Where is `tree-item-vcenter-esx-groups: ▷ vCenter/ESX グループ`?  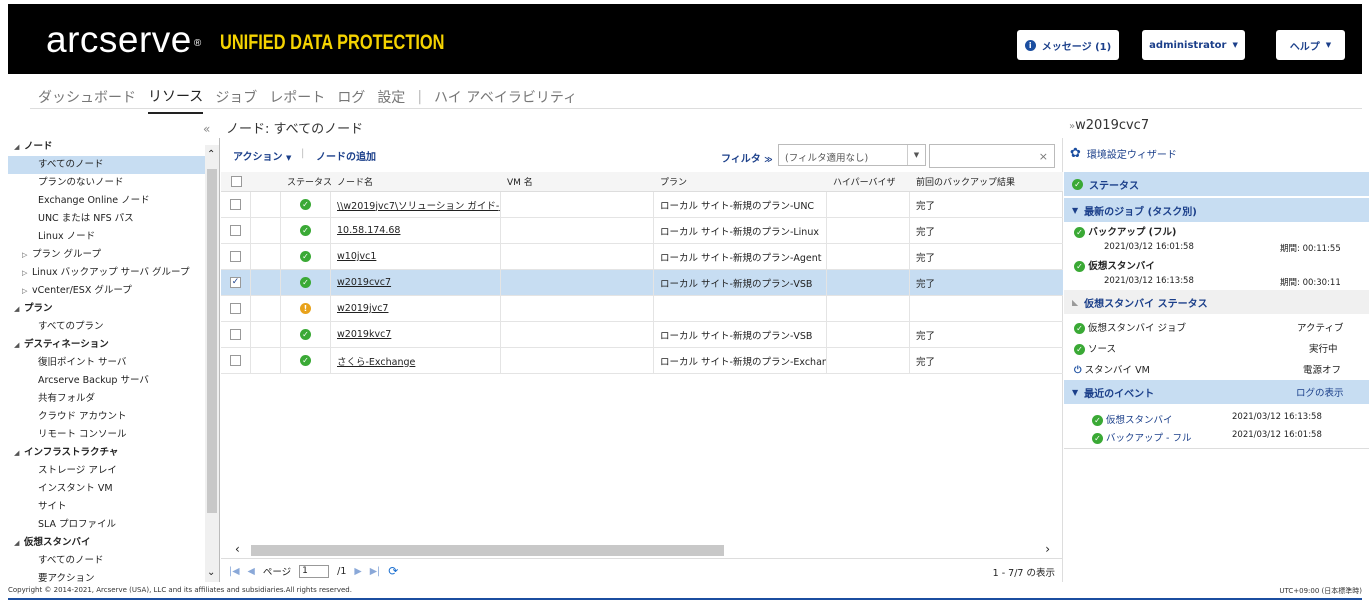
tree-item-vcenter-esx-groups: ▷ vCenter/ESX グループ is located at coordinates (113, 291).